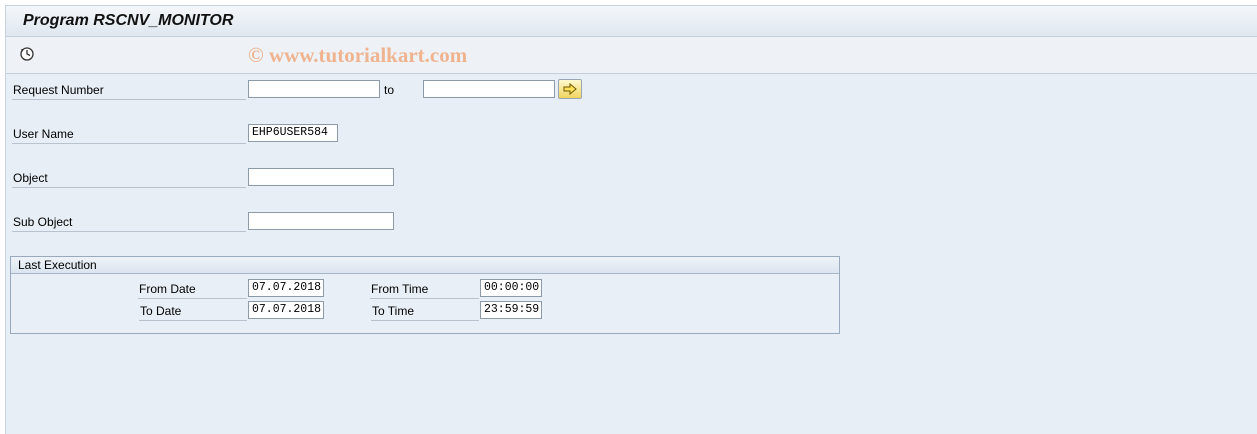 This screenshot has height=434, width=1257. I want to click on user-name-input: EHP6USER584, so click(293, 133).